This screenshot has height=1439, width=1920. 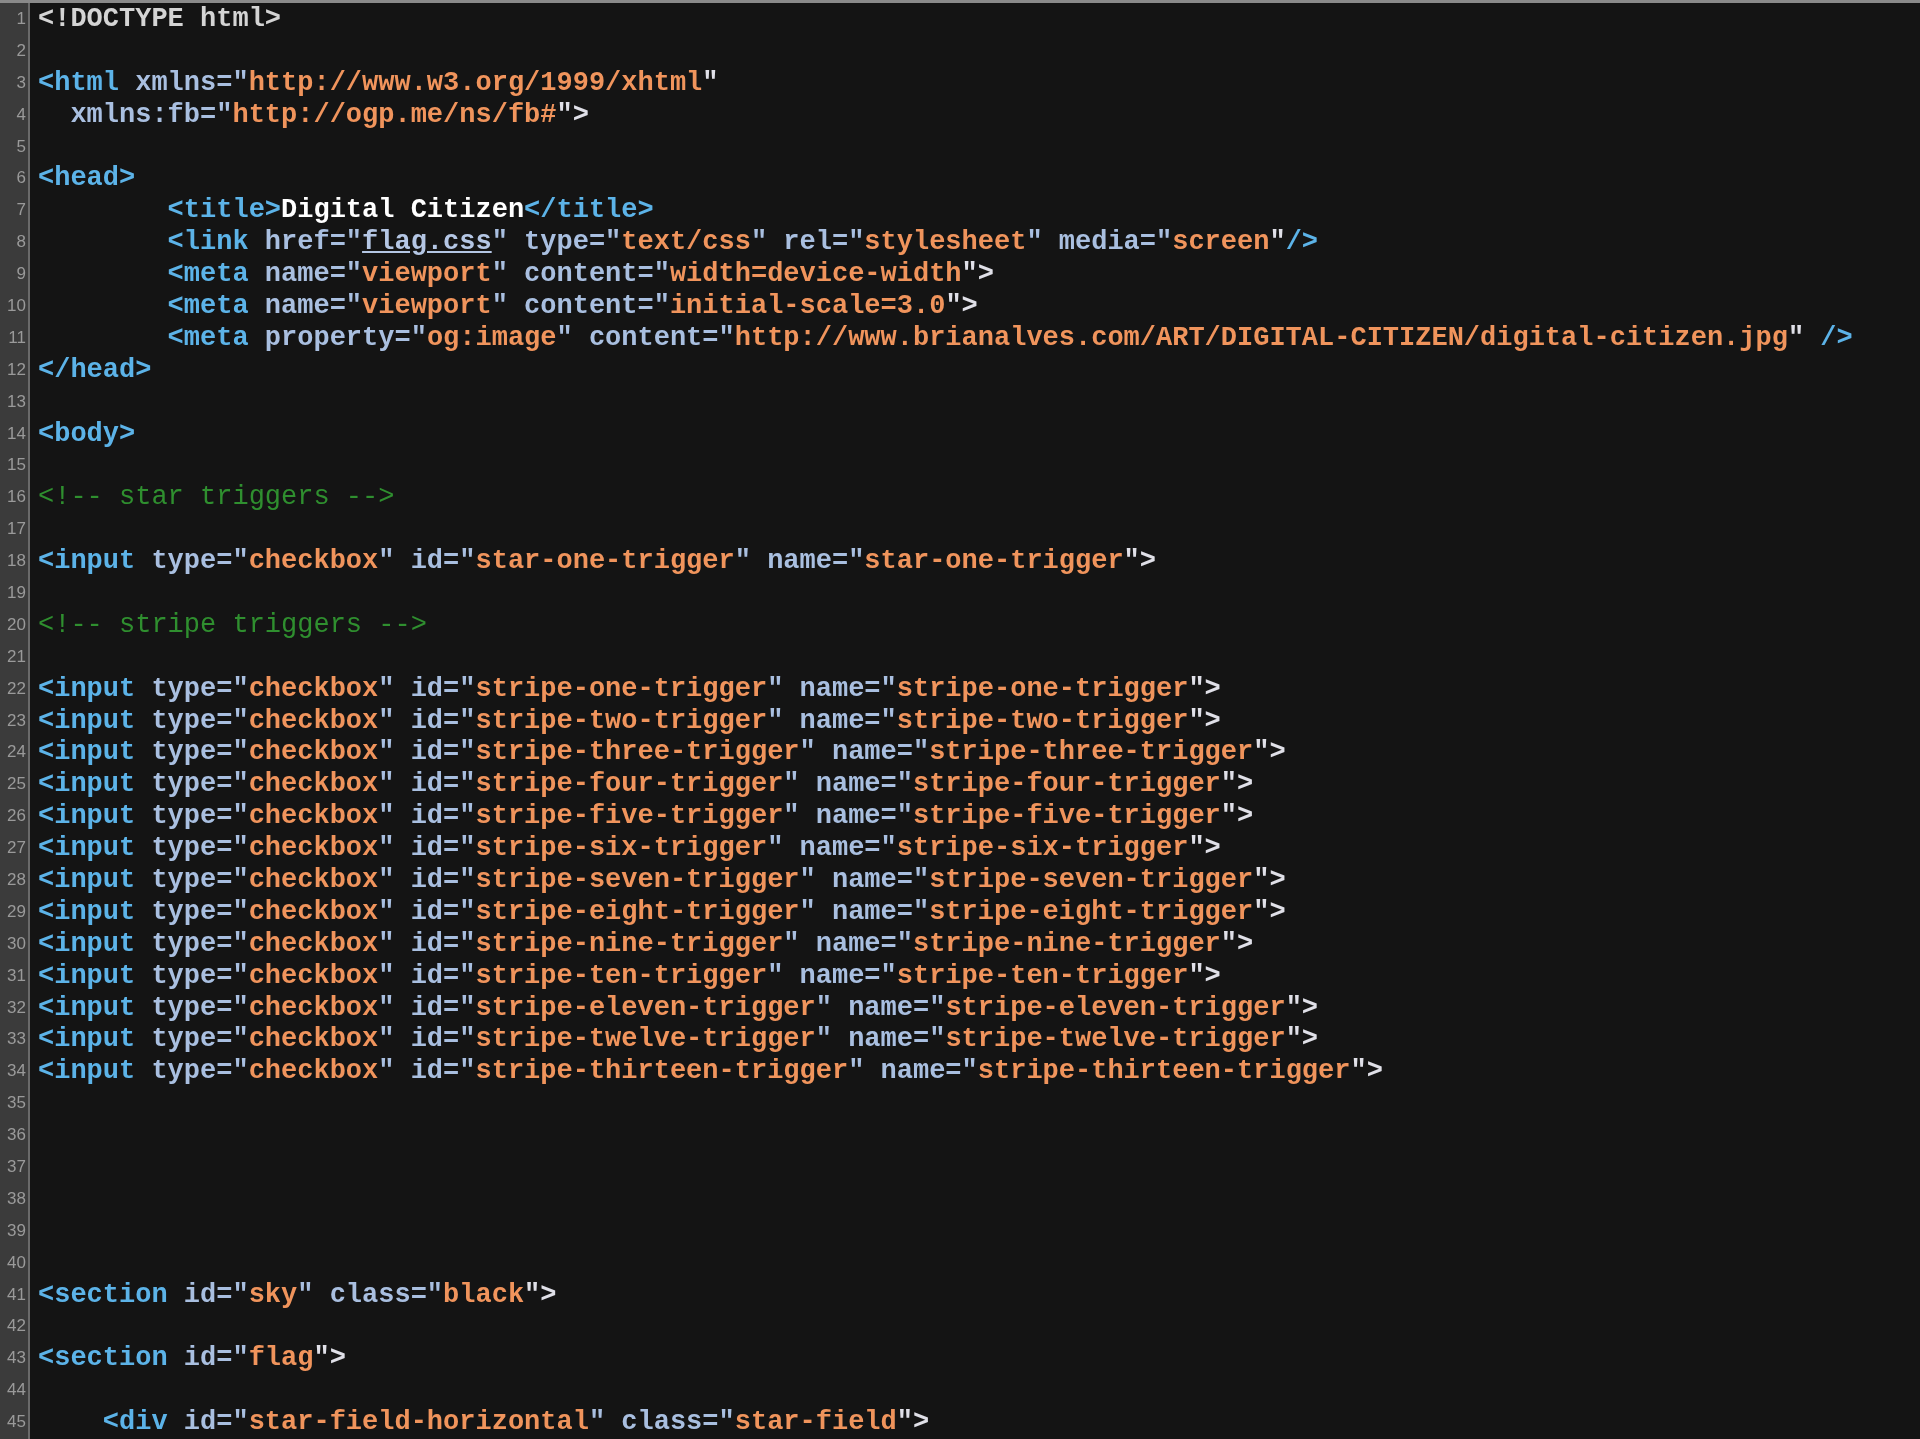 What do you see at coordinates (16, 720) in the screenshot?
I see `line-number: 23` at bounding box center [16, 720].